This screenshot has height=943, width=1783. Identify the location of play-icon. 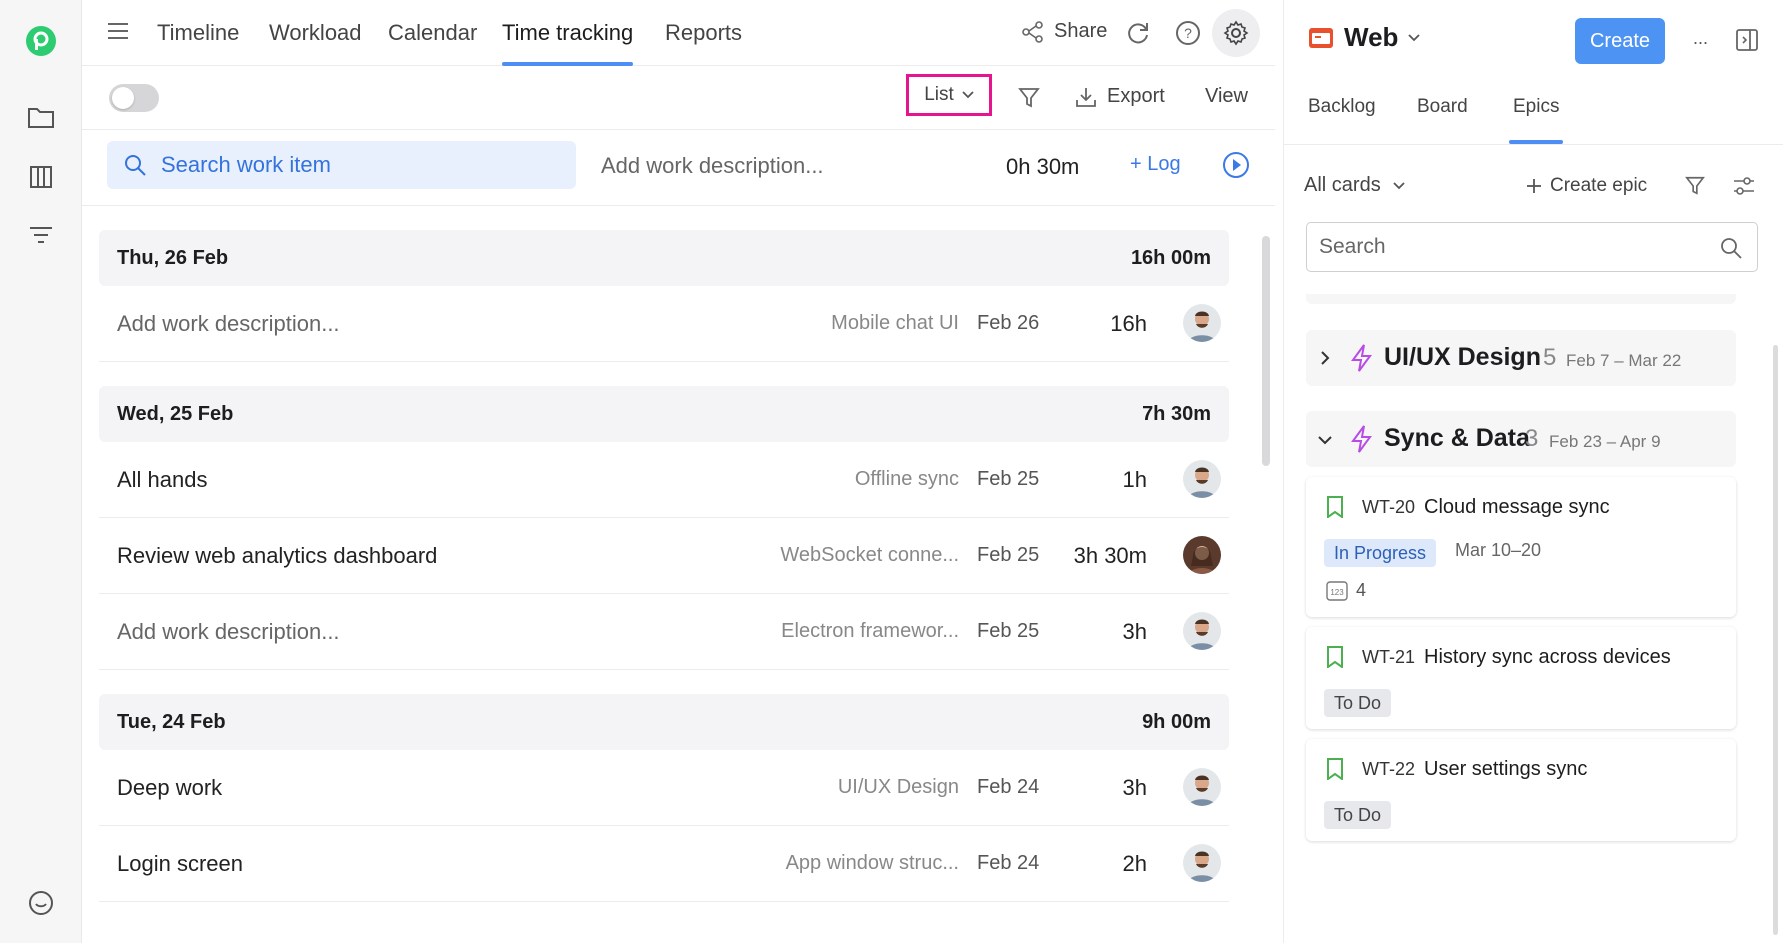
(1236, 165).